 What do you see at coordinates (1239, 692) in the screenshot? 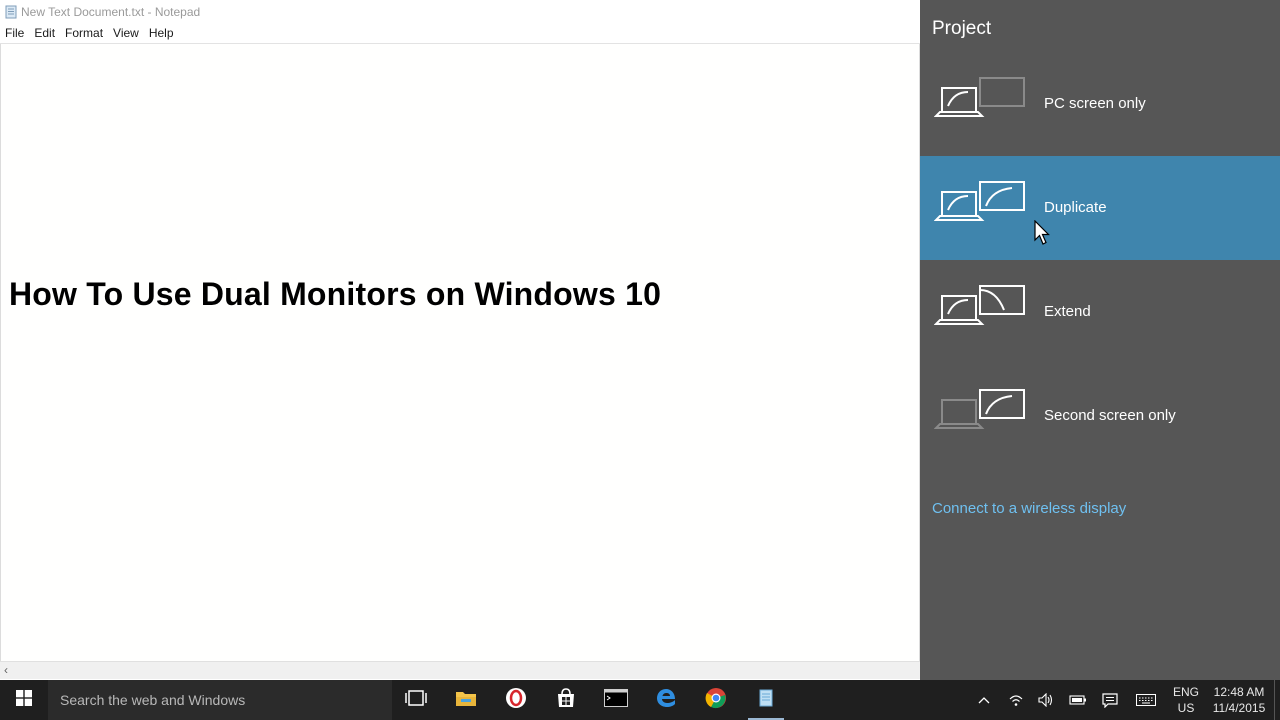
I see `clock-time: 12:48 AM` at bounding box center [1239, 692].